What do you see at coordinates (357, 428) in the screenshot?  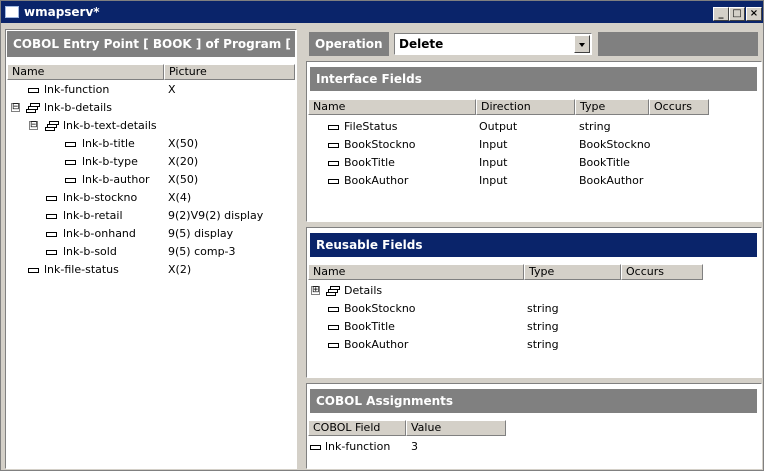 I see `column-header-cobol-field: COBOL Field` at bounding box center [357, 428].